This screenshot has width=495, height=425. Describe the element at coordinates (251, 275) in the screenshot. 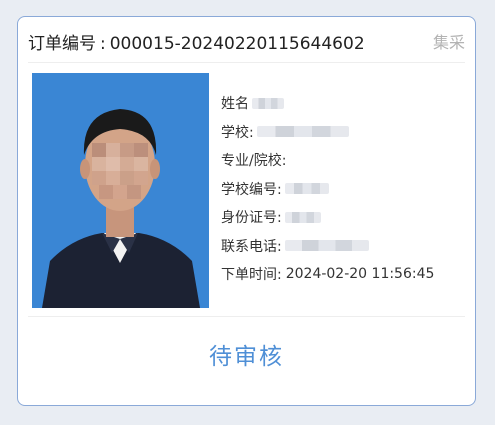

I see `order-time-label: 下单时间:` at that location.